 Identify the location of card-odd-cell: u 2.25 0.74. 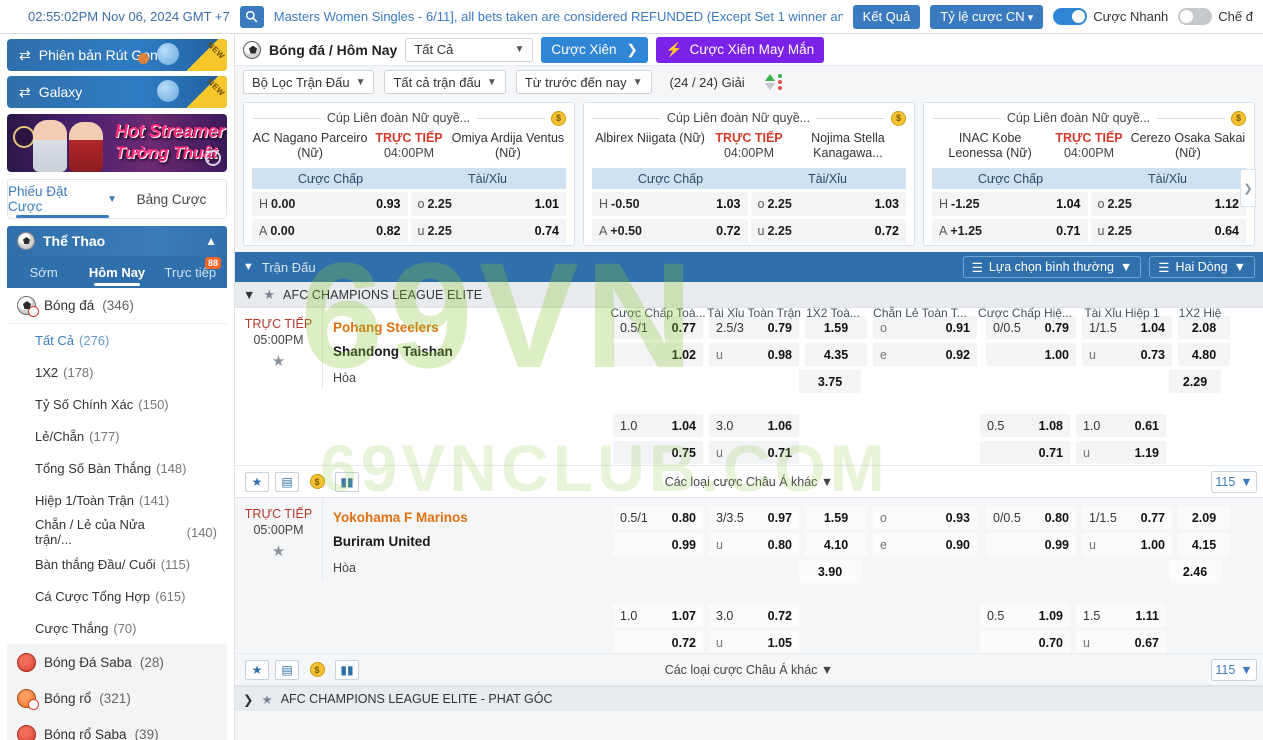
(488, 231).